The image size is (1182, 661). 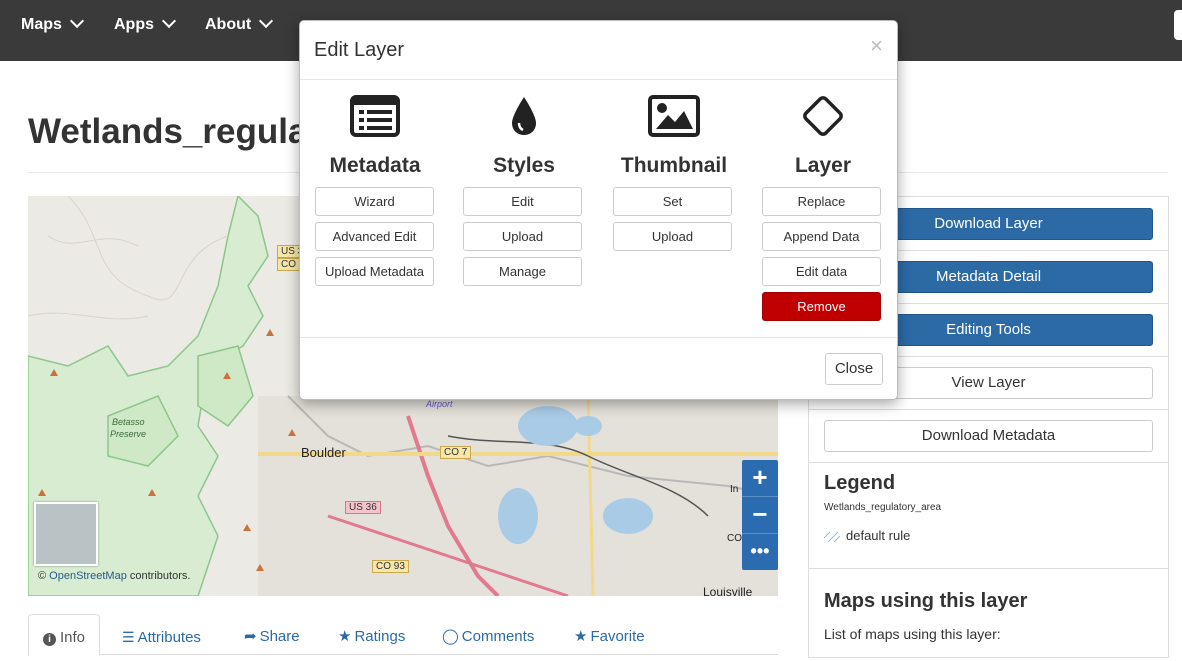 What do you see at coordinates (375, 118) in the screenshot?
I see `list-alt-icon` at bounding box center [375, 118].